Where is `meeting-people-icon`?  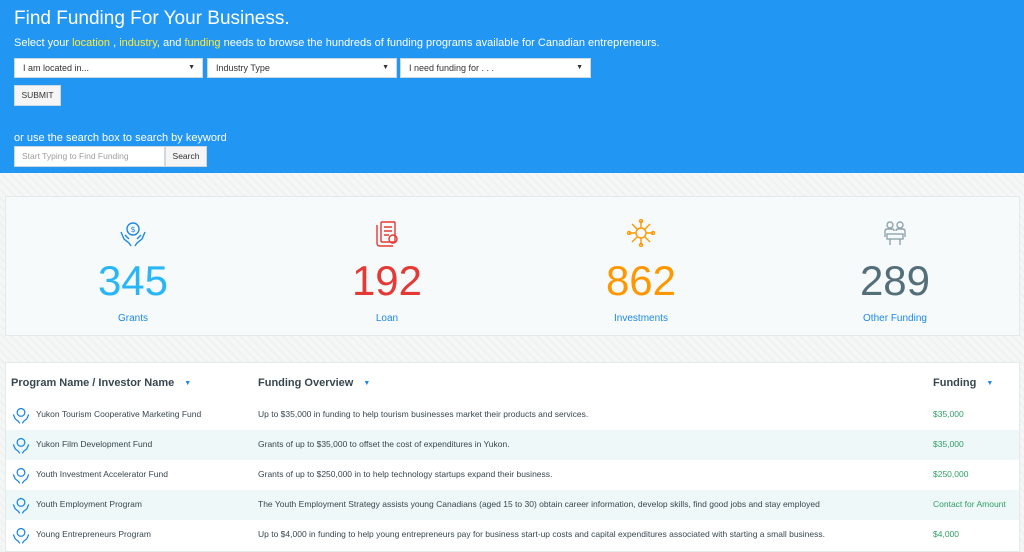 meeting-people-icon is located at coordinates (895, 233).